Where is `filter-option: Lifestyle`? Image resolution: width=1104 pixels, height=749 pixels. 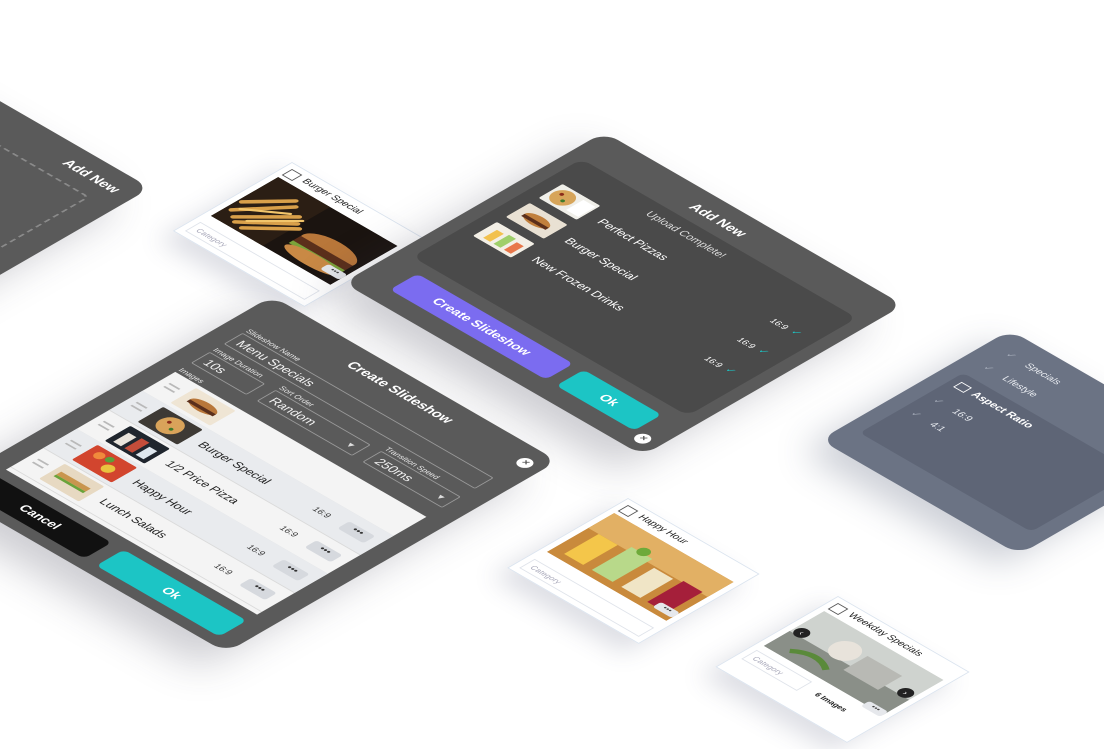
filter-option: Lifestyle is located at coordinates (1019, 387).